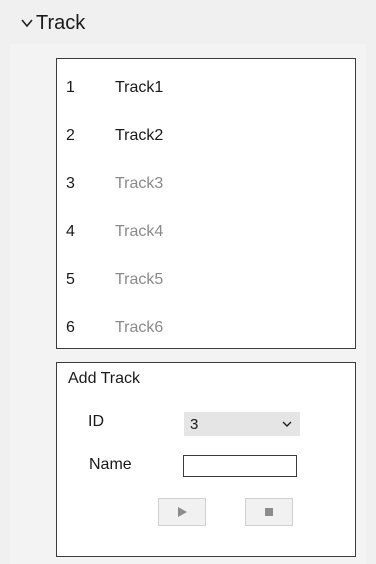 The image size is (376, 564). Describe the element at coordinates (206, 88) in the screenshot. I see `track-row: 1 Track1` at that location.